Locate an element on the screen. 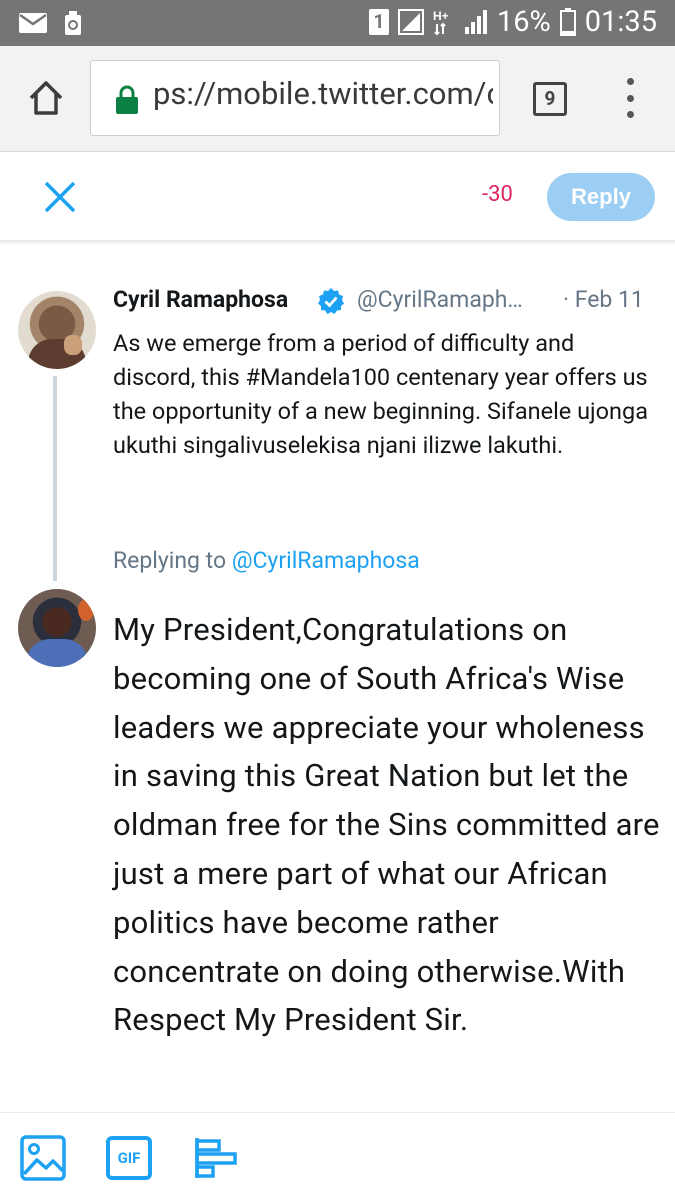 Image resolution: width=675 pixels, height=1200 pixels. close-button is located at coordinates (60, 197).